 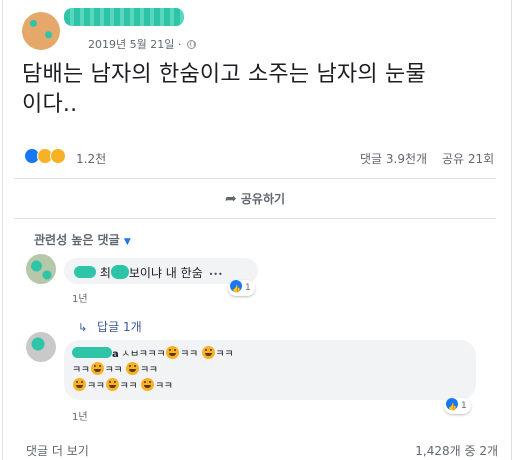 I want to click on commenter2-name-redacted, so click(x=92, y=352).